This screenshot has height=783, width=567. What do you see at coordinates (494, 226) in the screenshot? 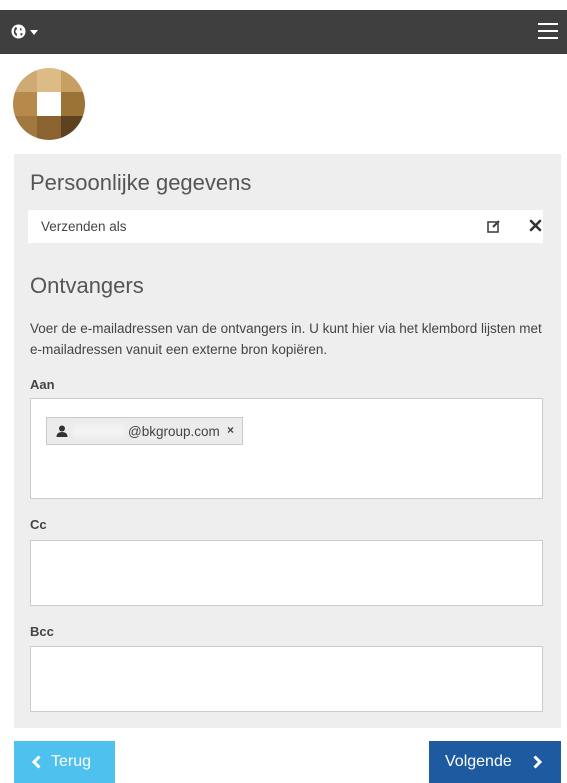
I see `edit-icon` at bounding box center [494, 226].